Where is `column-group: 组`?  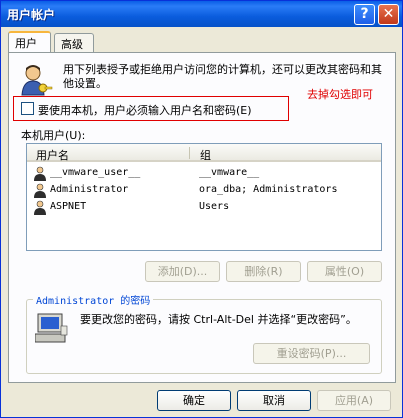
column-group: 组 is located at coordinates (205, 155).